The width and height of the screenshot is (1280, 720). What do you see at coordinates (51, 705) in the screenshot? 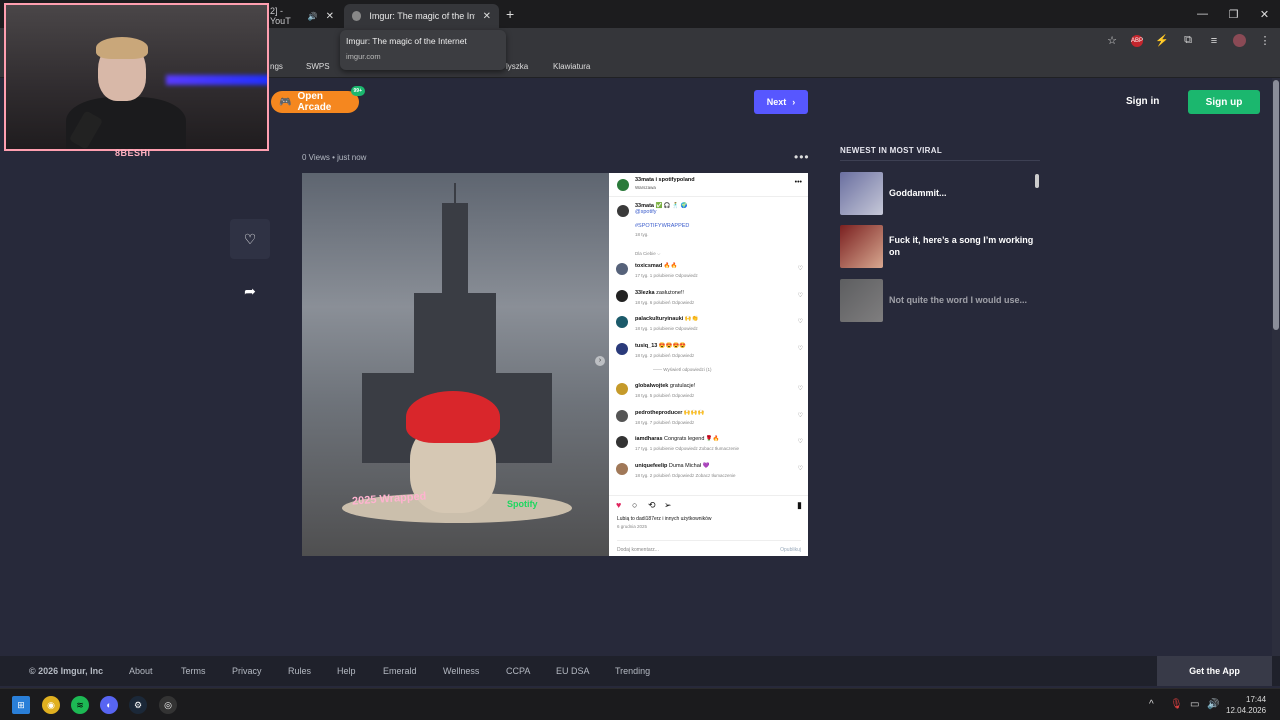
I see `chrome-icon: ◉` at bounding box center [51, 705].